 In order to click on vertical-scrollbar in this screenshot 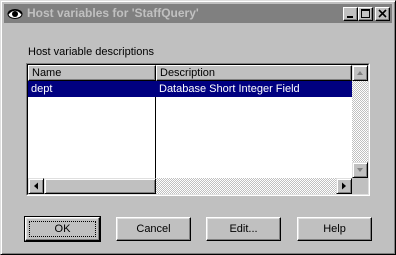, I will do `click(360, 121)`.